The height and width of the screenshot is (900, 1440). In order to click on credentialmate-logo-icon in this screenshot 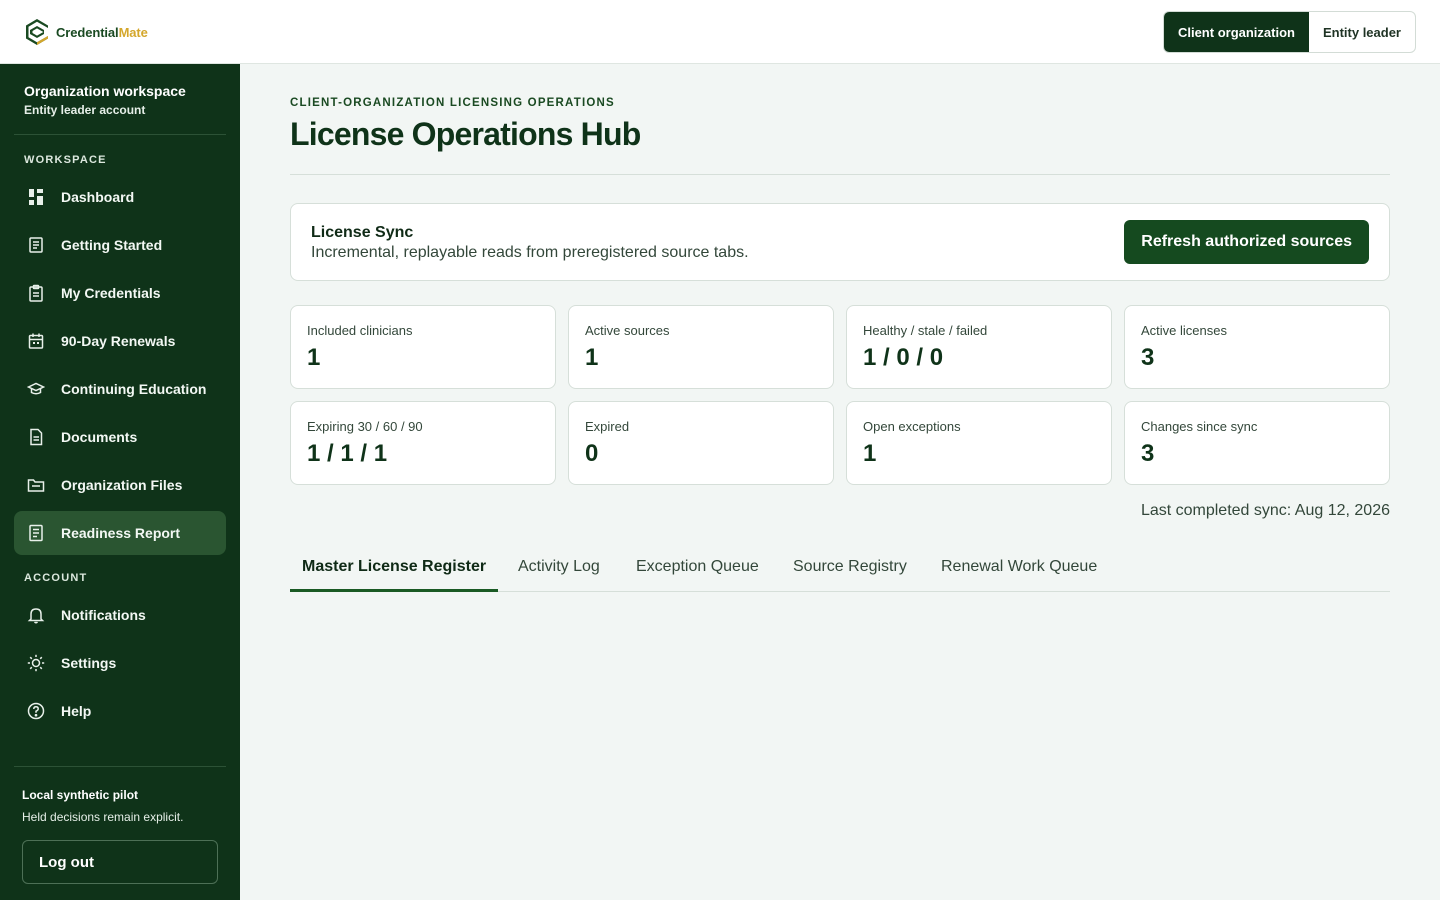, I will do `click(37, 32)`.